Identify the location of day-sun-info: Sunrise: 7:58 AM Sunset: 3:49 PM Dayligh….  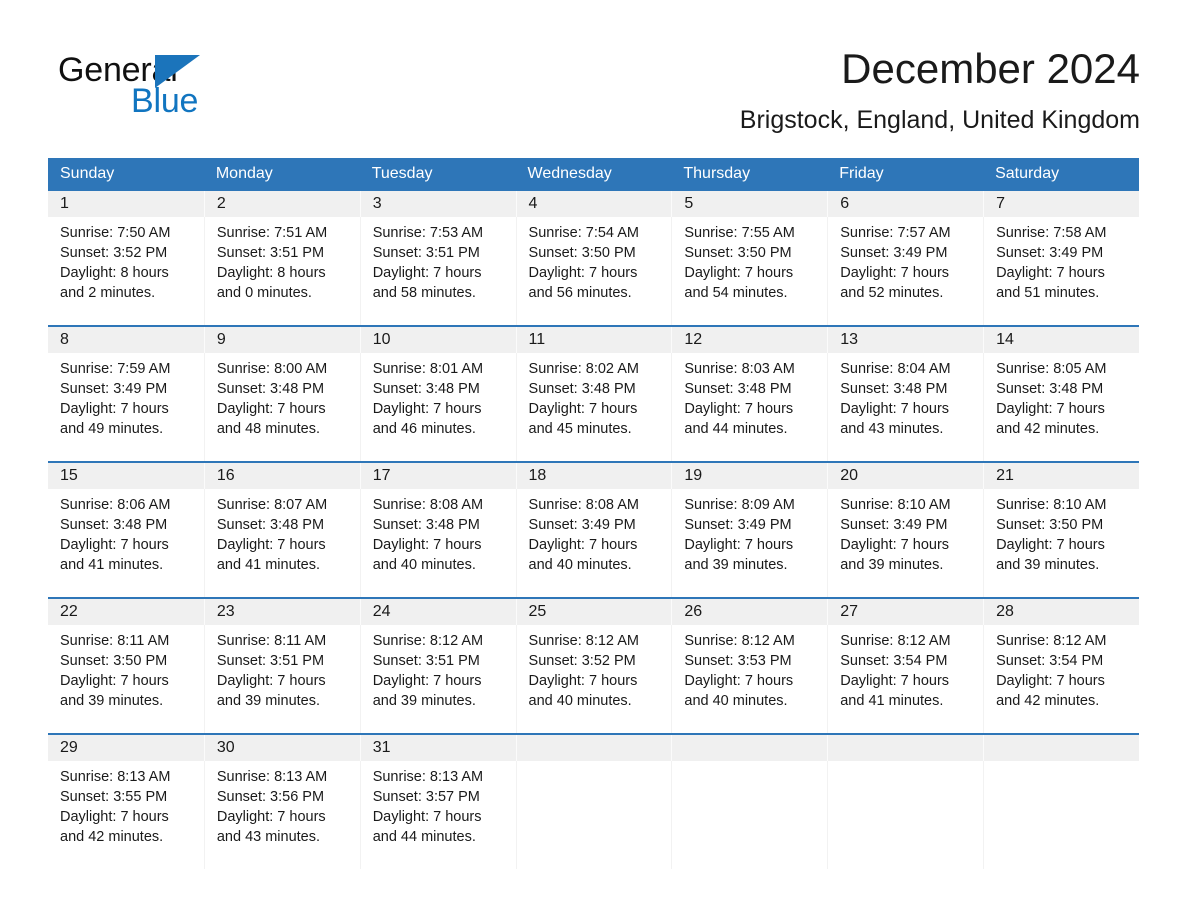
(1051, 263).